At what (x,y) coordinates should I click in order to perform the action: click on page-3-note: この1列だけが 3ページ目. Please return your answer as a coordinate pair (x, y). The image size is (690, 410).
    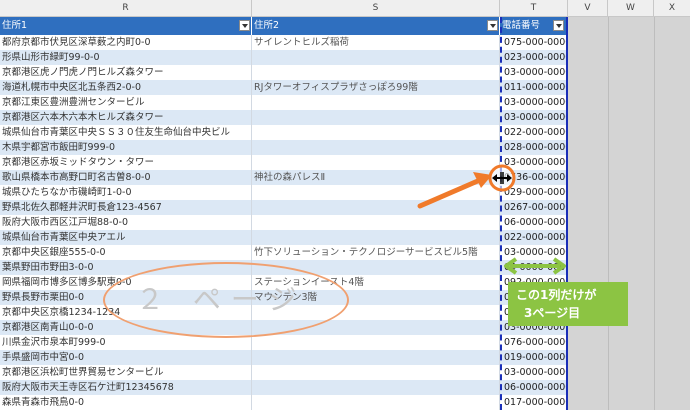
    Looking at the image, I should click on (568, 304).